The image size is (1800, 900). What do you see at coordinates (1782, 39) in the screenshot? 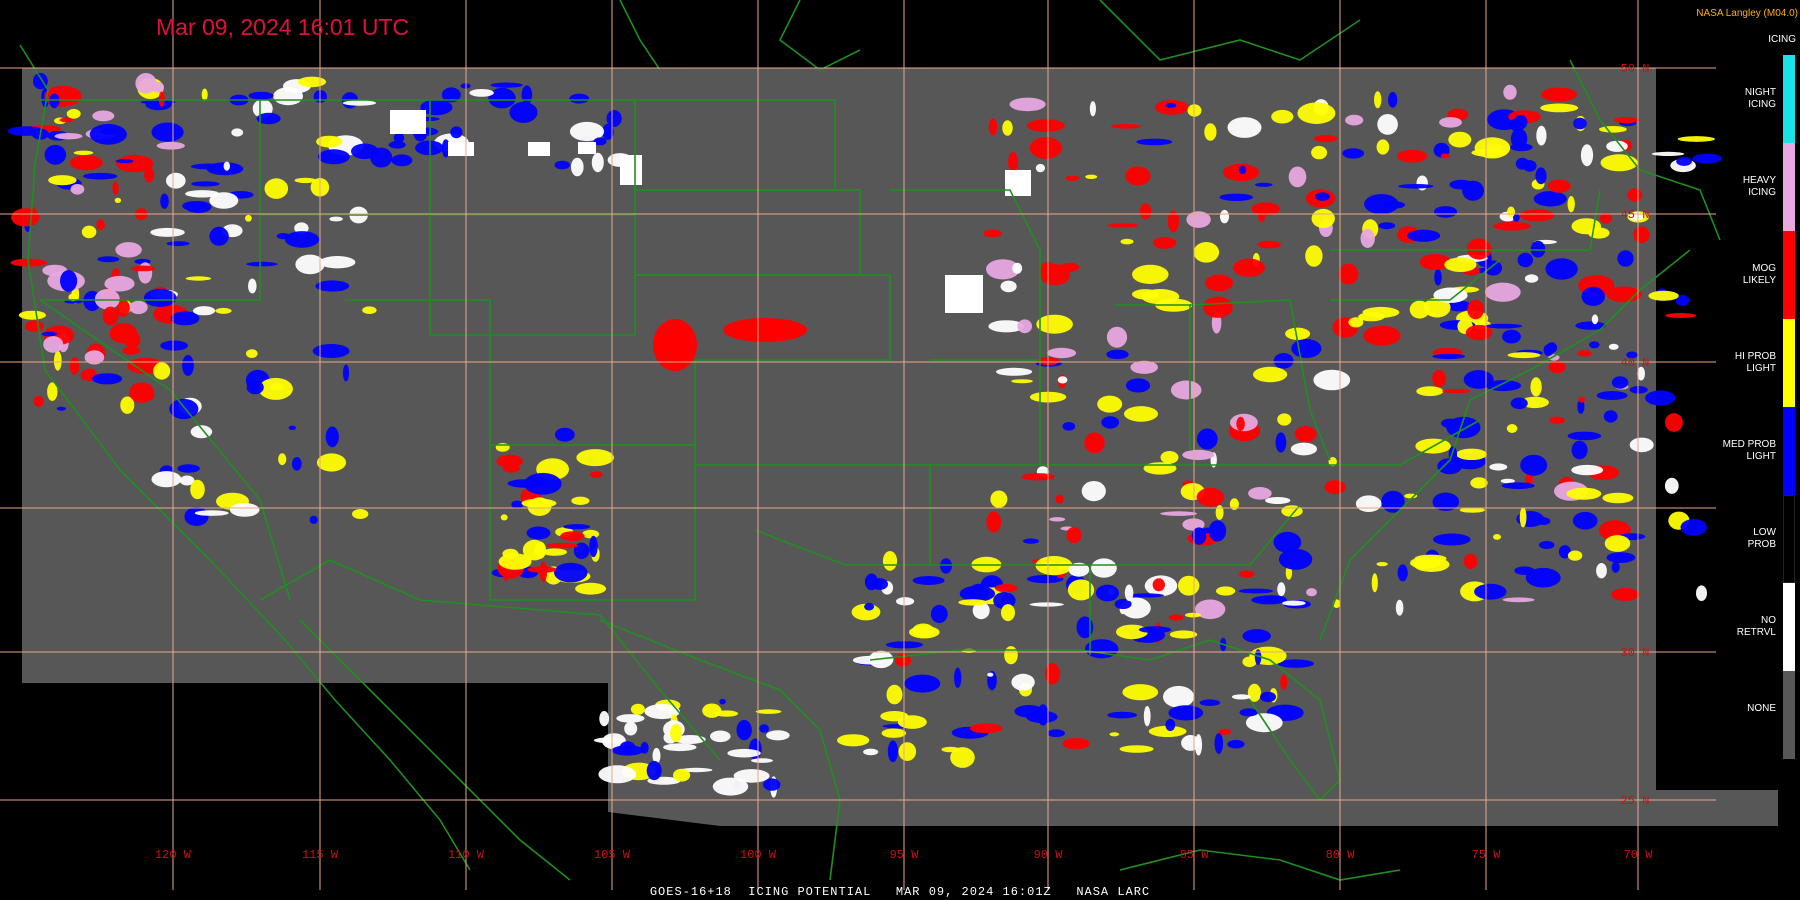
I see `legend-title: ICING` at bounding box center [1782, 39].